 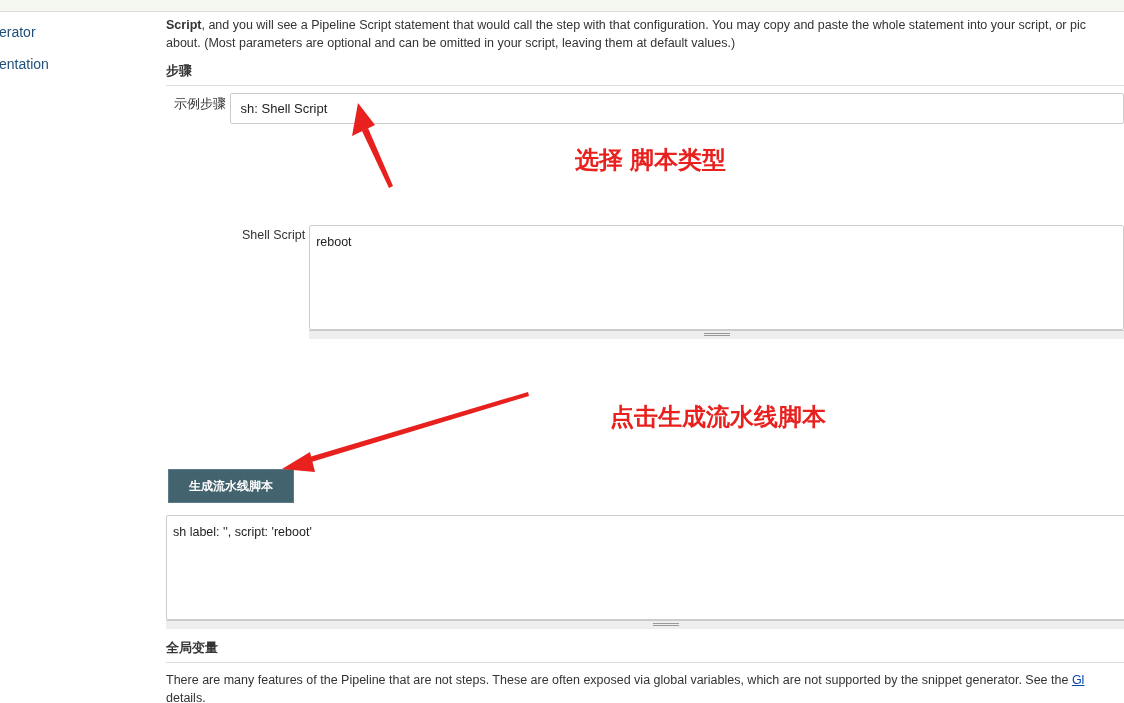 What do you see at coordinates (273, 235) in the screenshot?
I see `field-label: Shell Script` at bounding box center [273, 235].